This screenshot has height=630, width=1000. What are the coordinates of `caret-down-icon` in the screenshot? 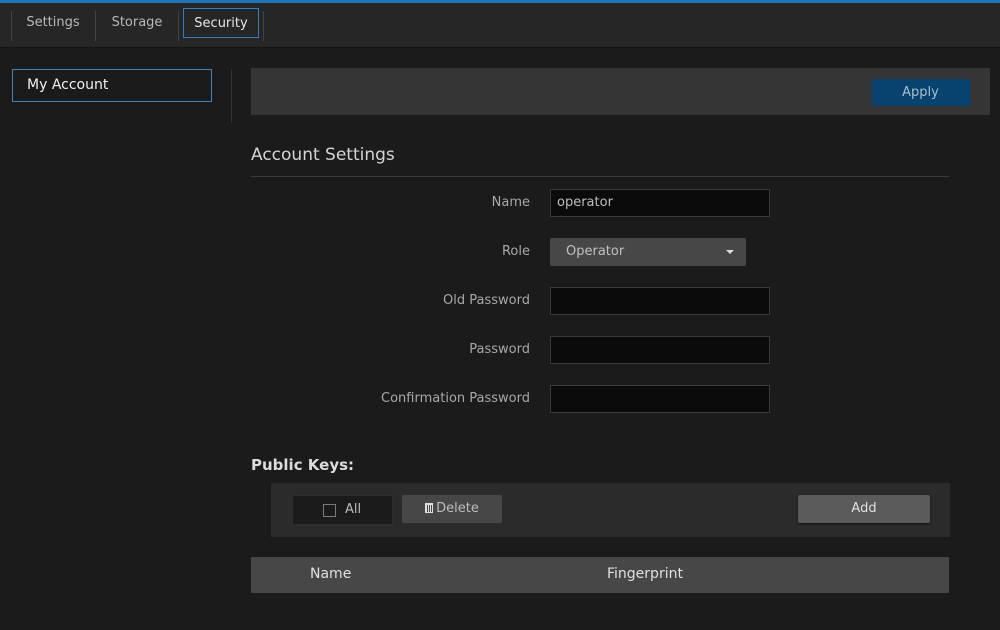 It's located at (730, 252).